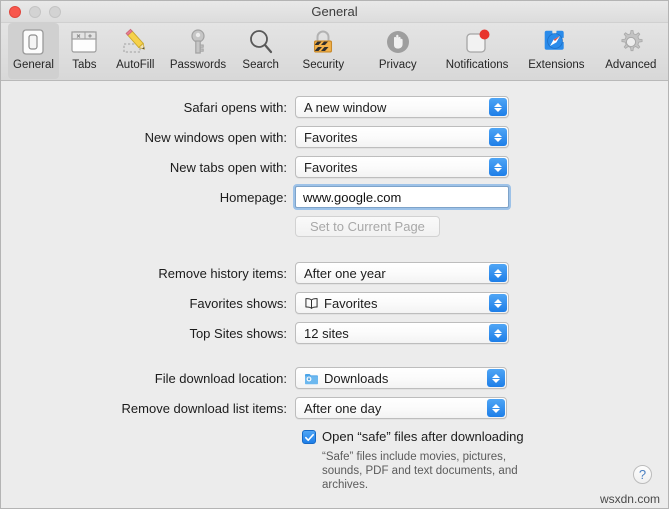  Describe the element at coordinates (198, 65) in the screenshot. I see `tab-passwords-label: Passwords` at that location.